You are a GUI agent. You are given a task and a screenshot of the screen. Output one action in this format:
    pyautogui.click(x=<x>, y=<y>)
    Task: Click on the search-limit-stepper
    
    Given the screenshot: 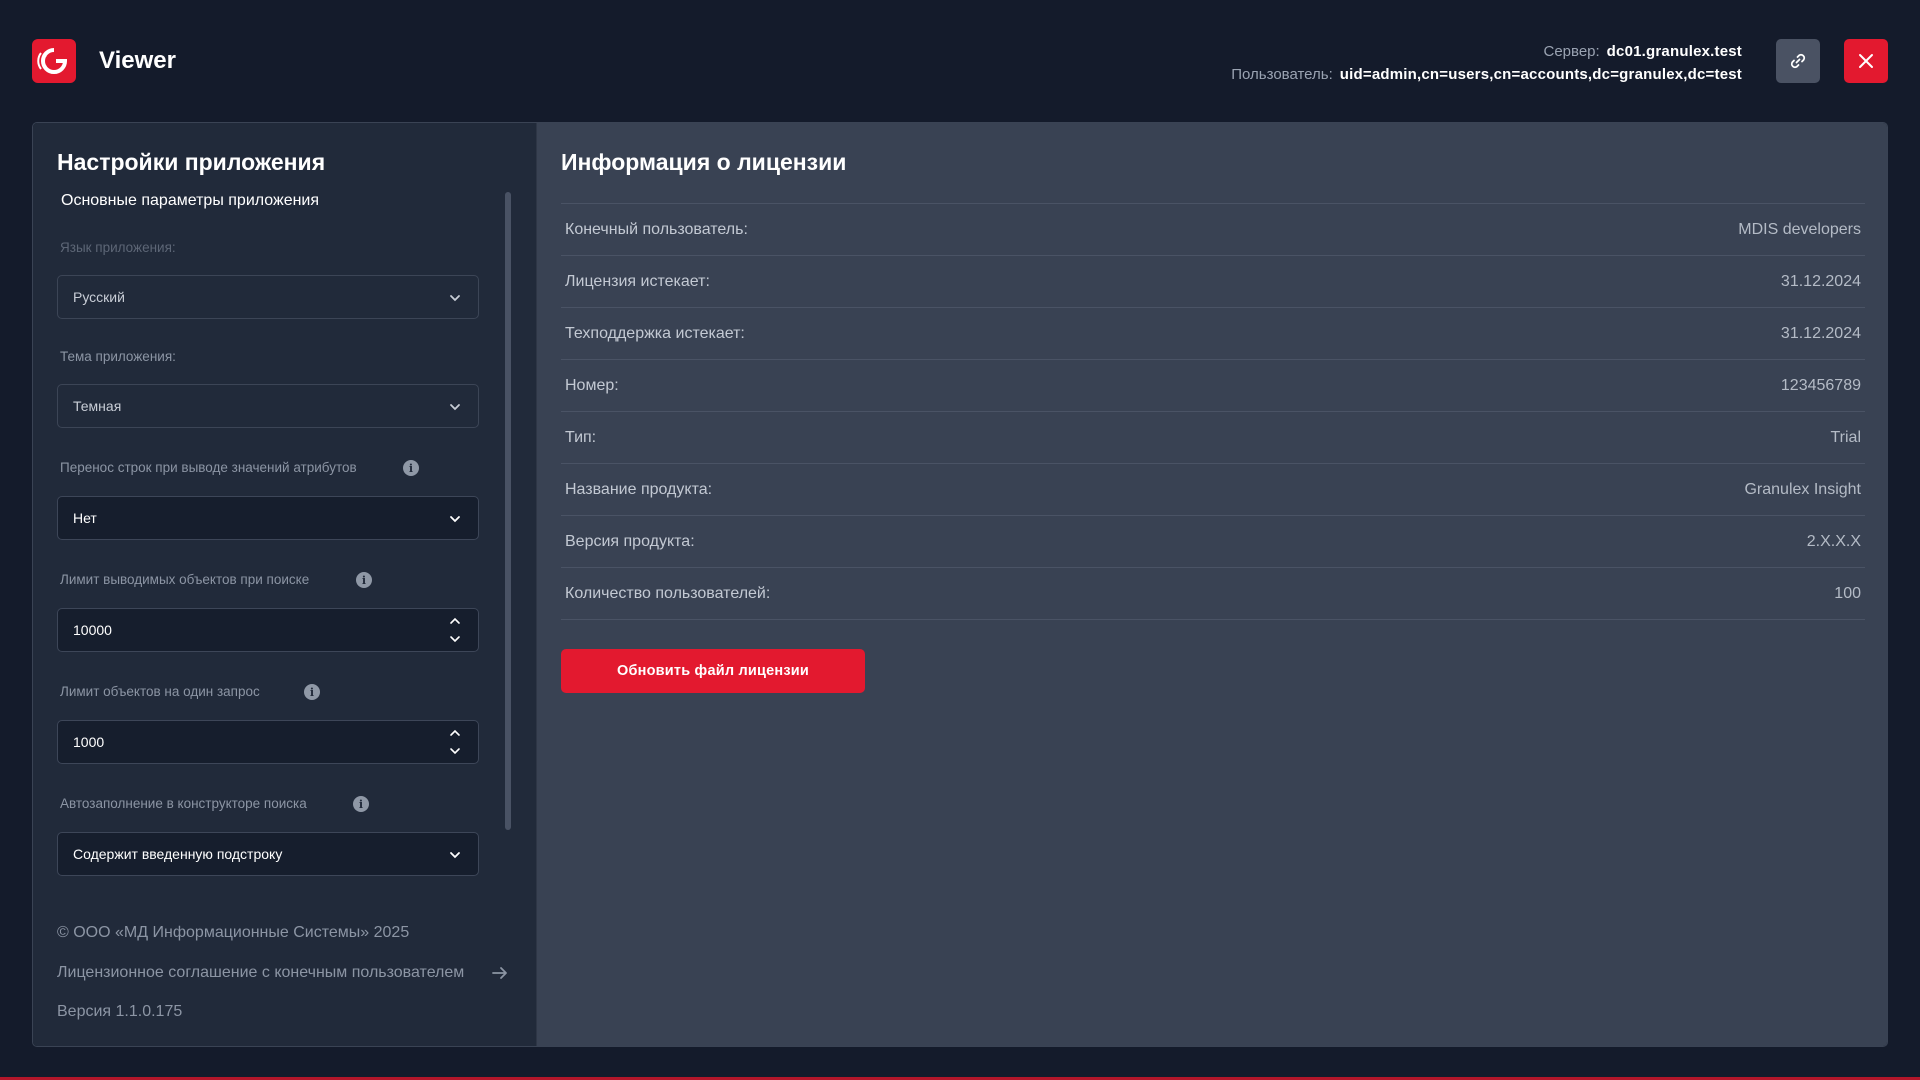 What is the action you would take?
    pyautogui.click(x=455, y=630)
    